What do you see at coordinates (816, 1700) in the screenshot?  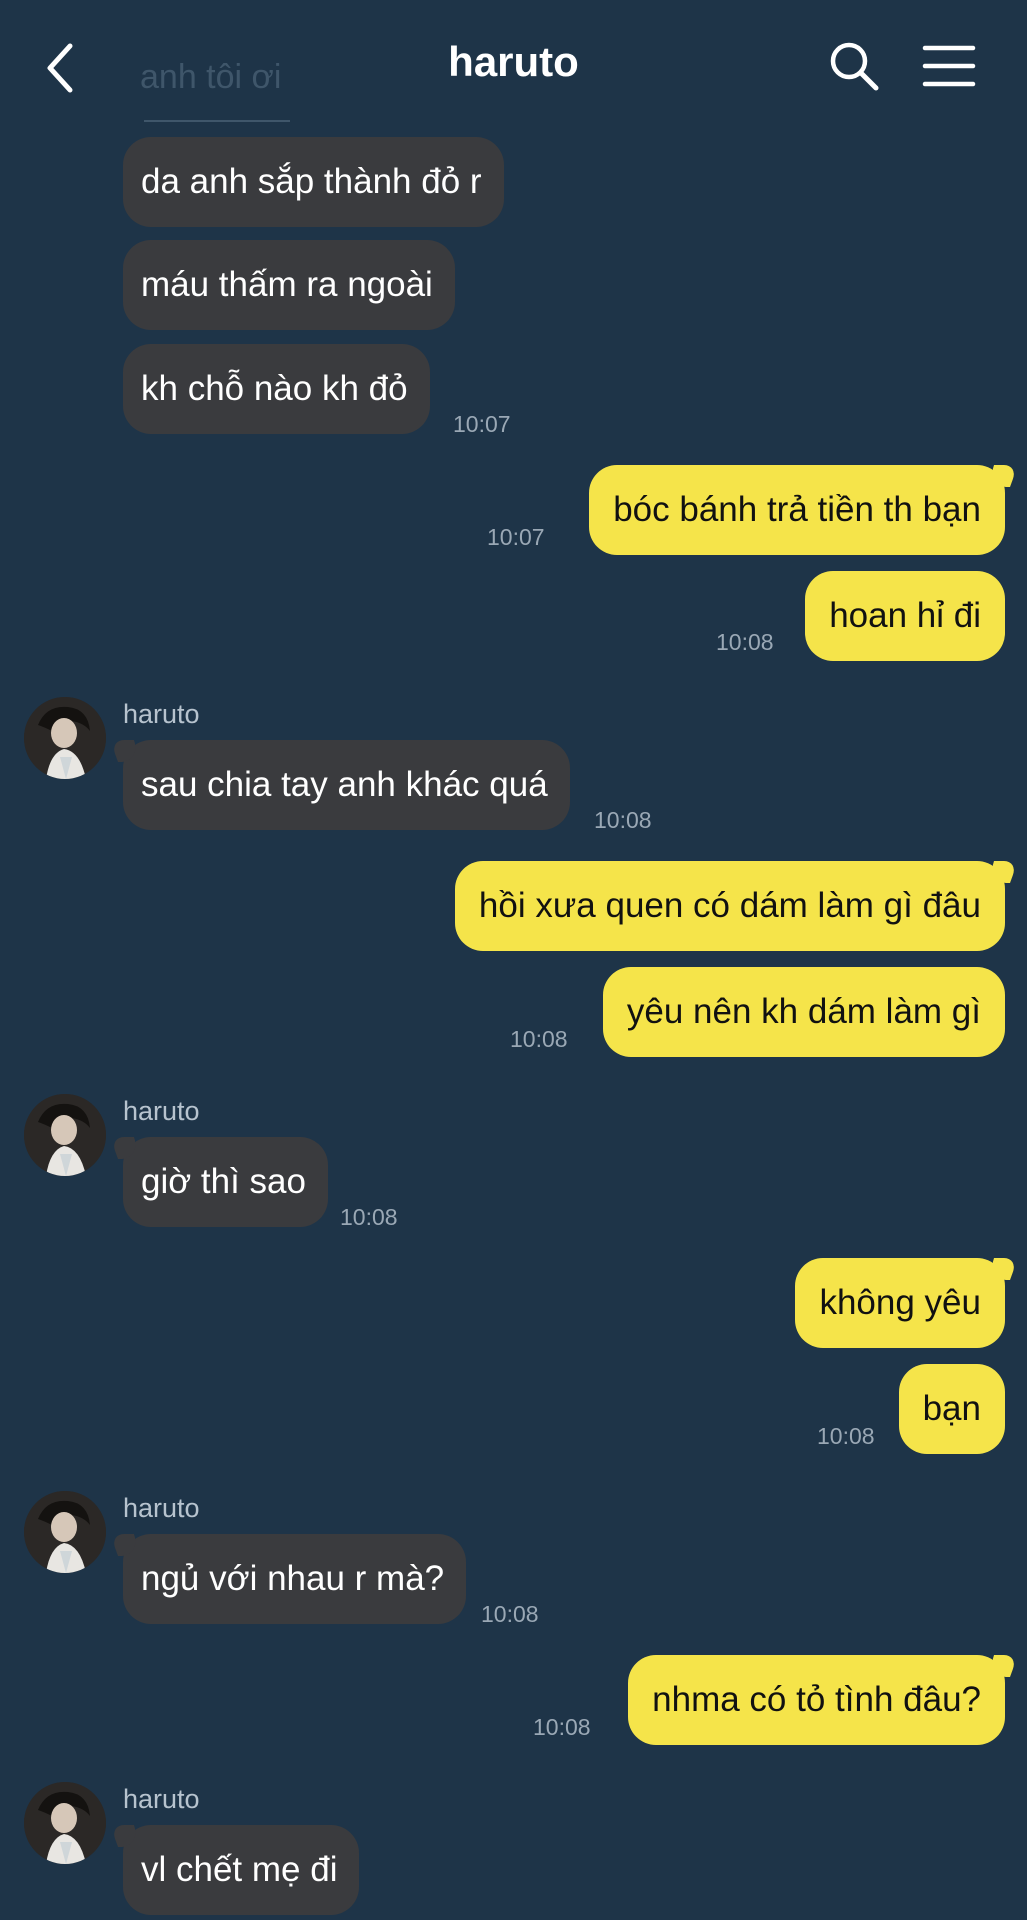 I see `outgoing-message-bubble: nhma có tỏ tình đâu?` at bounding box center [816, 1700].